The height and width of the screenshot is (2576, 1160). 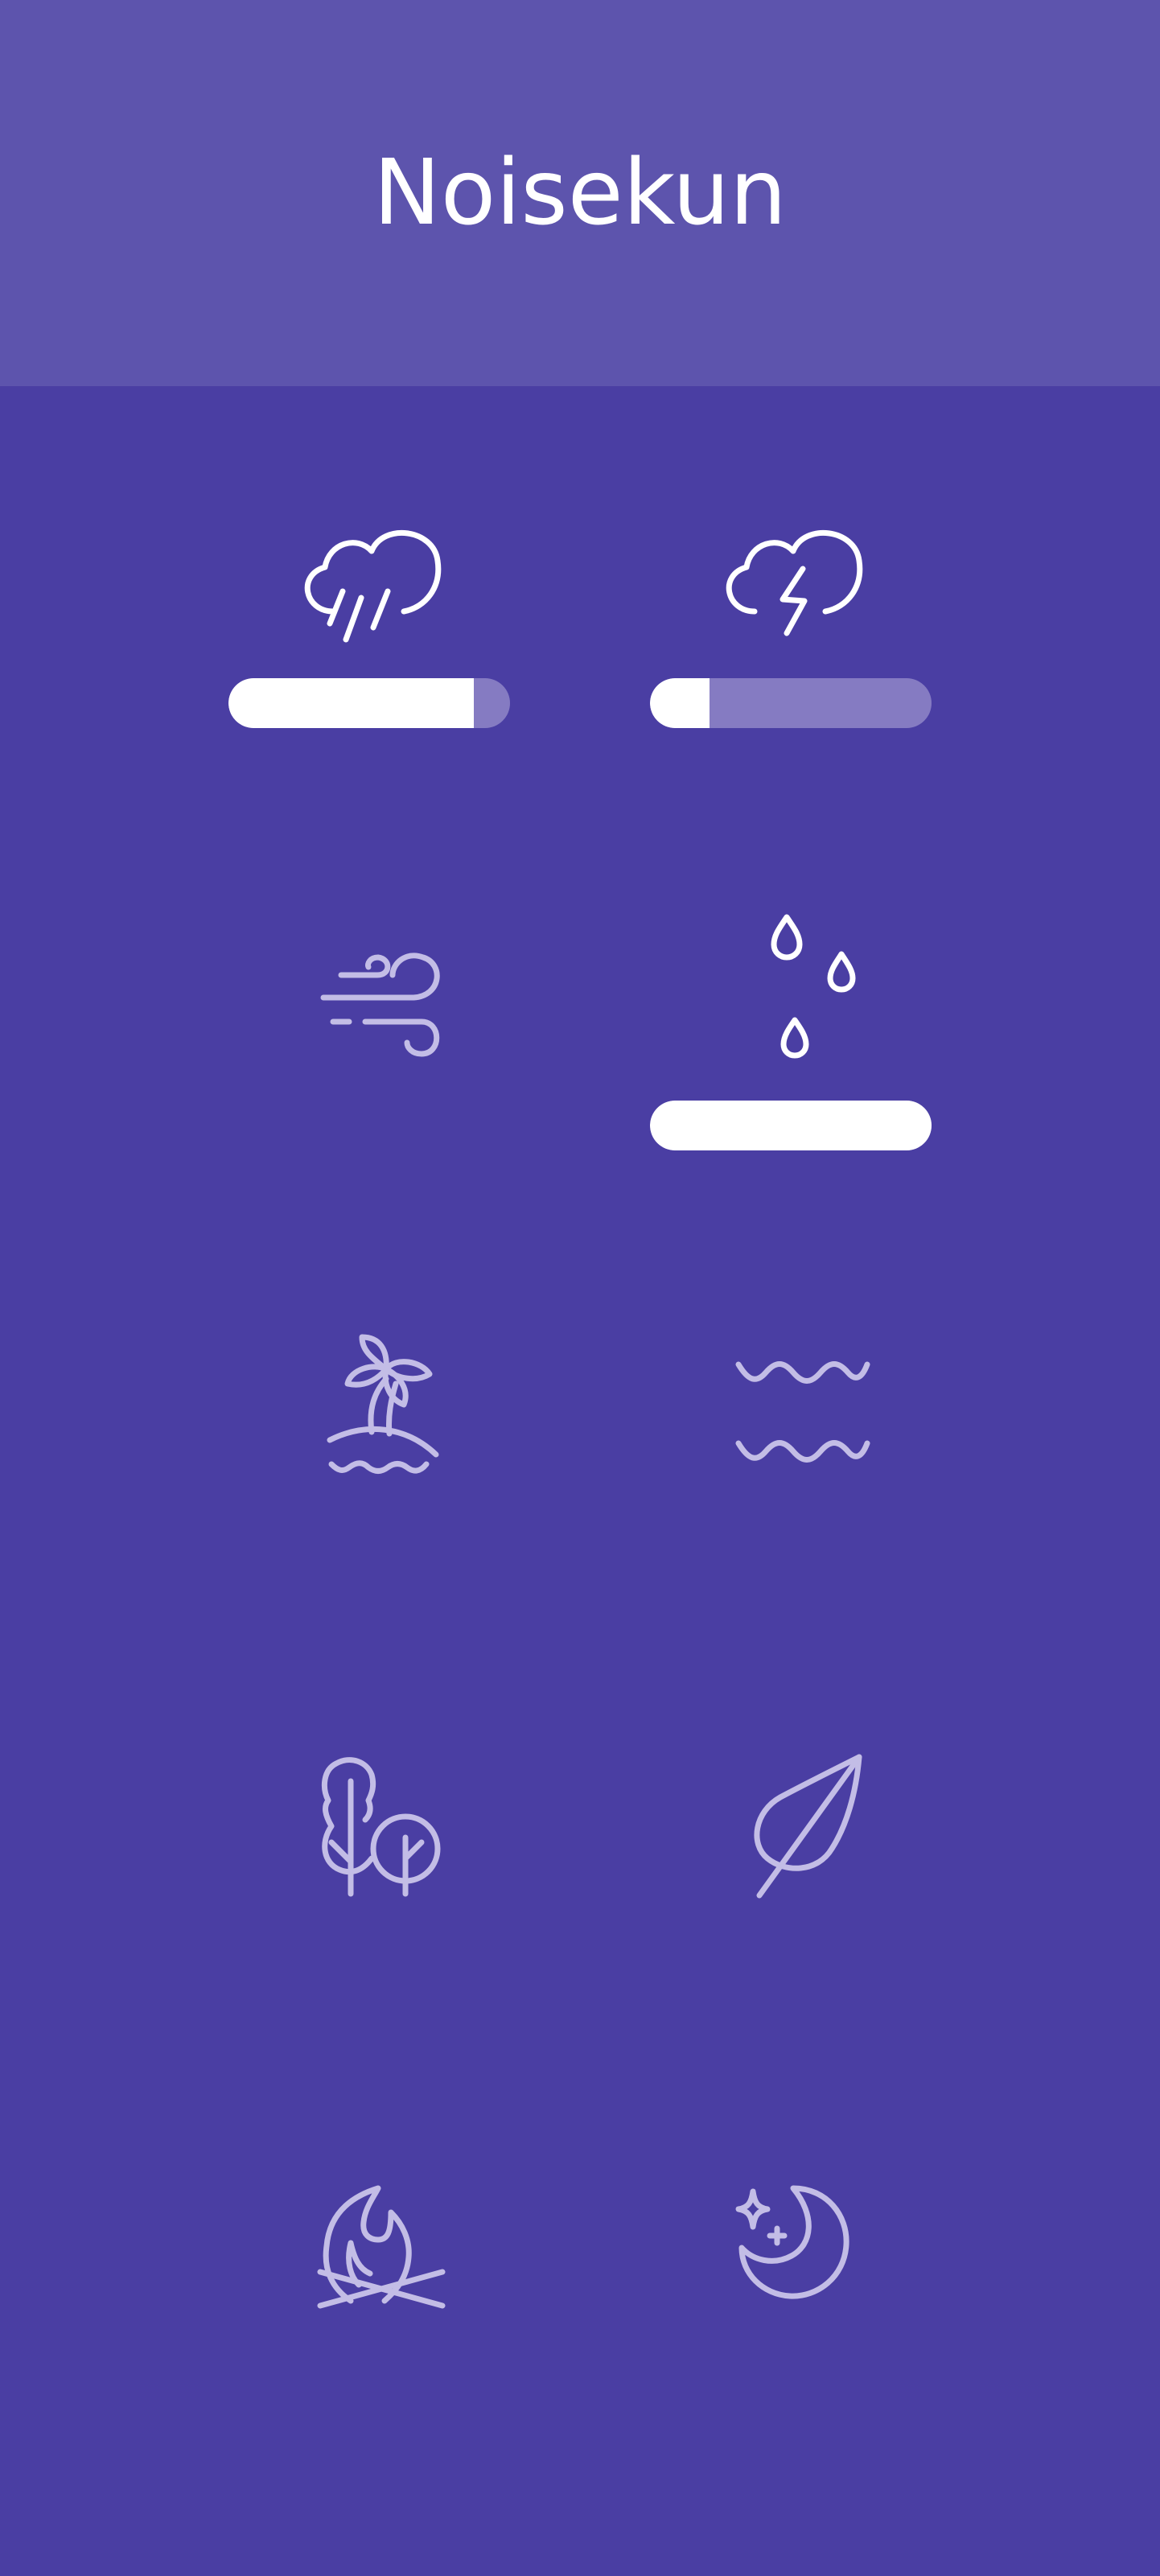 What do you see at coordinates (373, 1911) in the screenshot?
I see `sound-tile-forest` at bounding box center [373, 1911].